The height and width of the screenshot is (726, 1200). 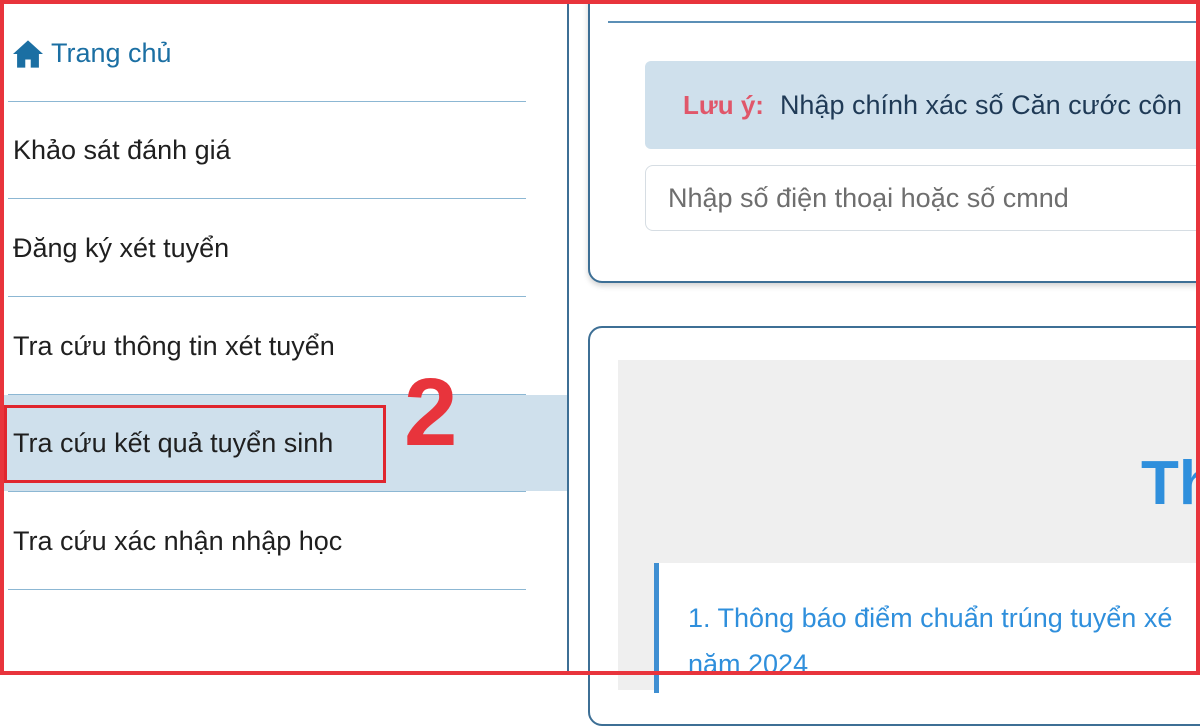 What do you see at coordinates (1170, 483) in the screenshot?
I see `panel-heading: Th` at bounding box center [1170, 483].